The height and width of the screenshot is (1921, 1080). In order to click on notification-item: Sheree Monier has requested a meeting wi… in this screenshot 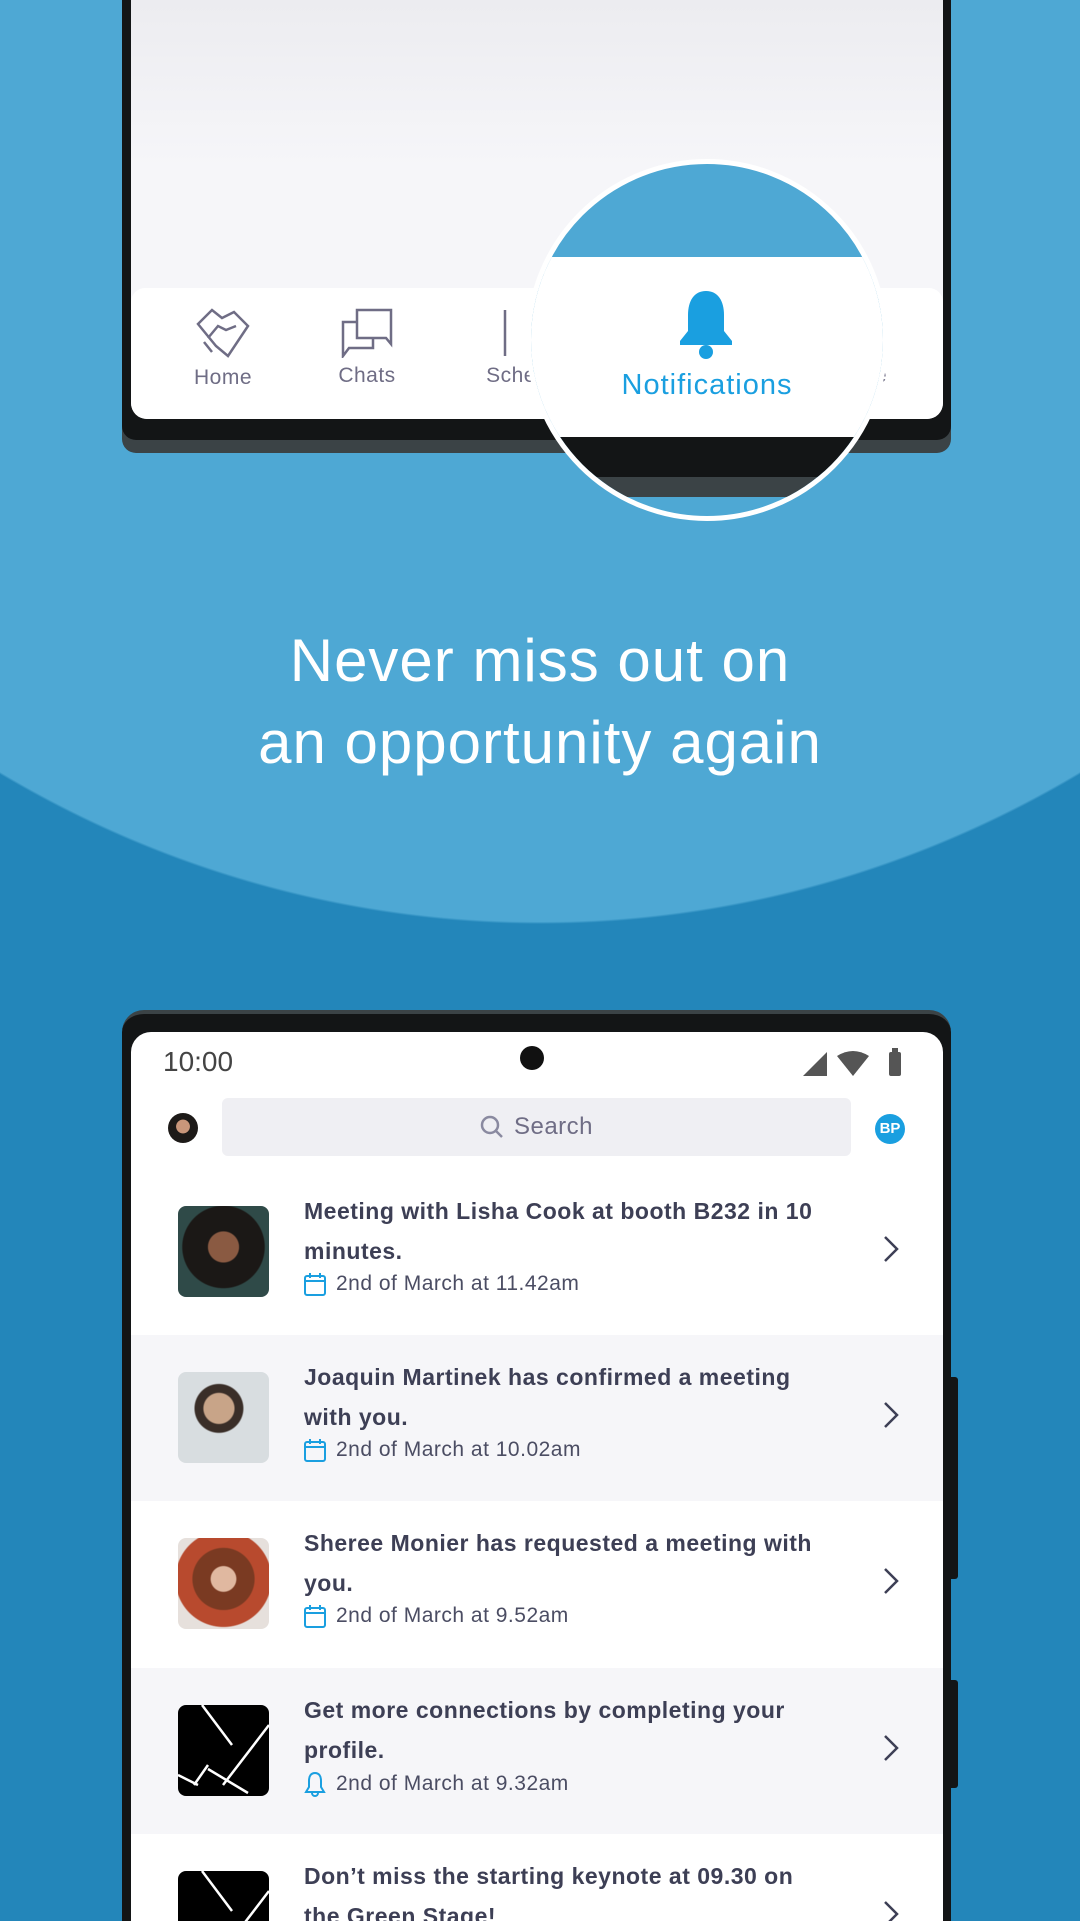, I will do `click(537, 1584)`.